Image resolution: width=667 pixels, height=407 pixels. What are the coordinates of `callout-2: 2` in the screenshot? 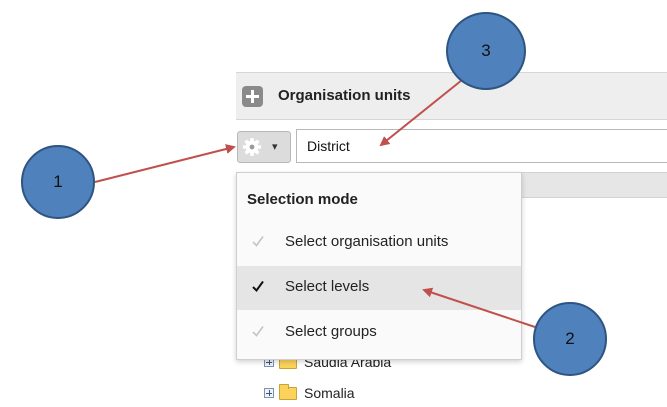 It's located at (570, 339).